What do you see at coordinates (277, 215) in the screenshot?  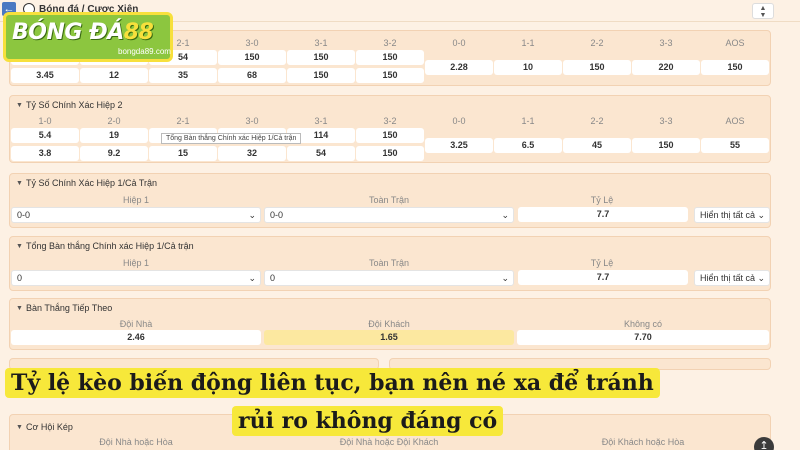 I see `fulltime-select-value: 0-0` at bounding box center [277, 215].